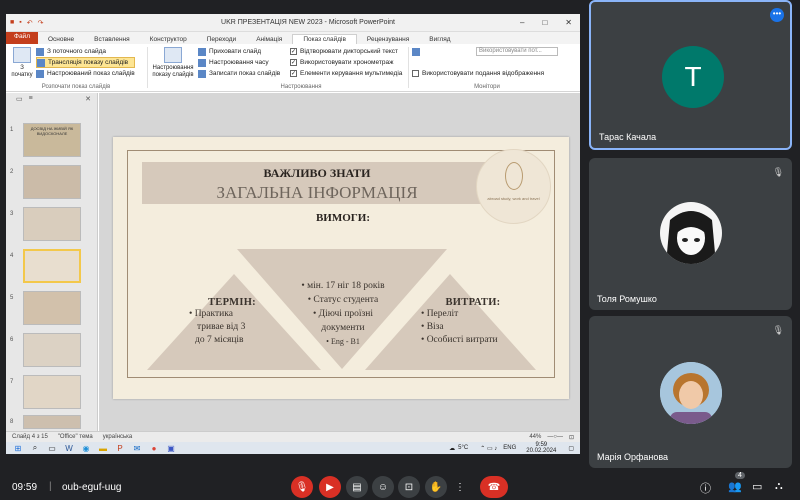  Describe the element at coordinates (324, 39) in the screenshot. I see `tab-slideshow: Показ слайдів` at that location.